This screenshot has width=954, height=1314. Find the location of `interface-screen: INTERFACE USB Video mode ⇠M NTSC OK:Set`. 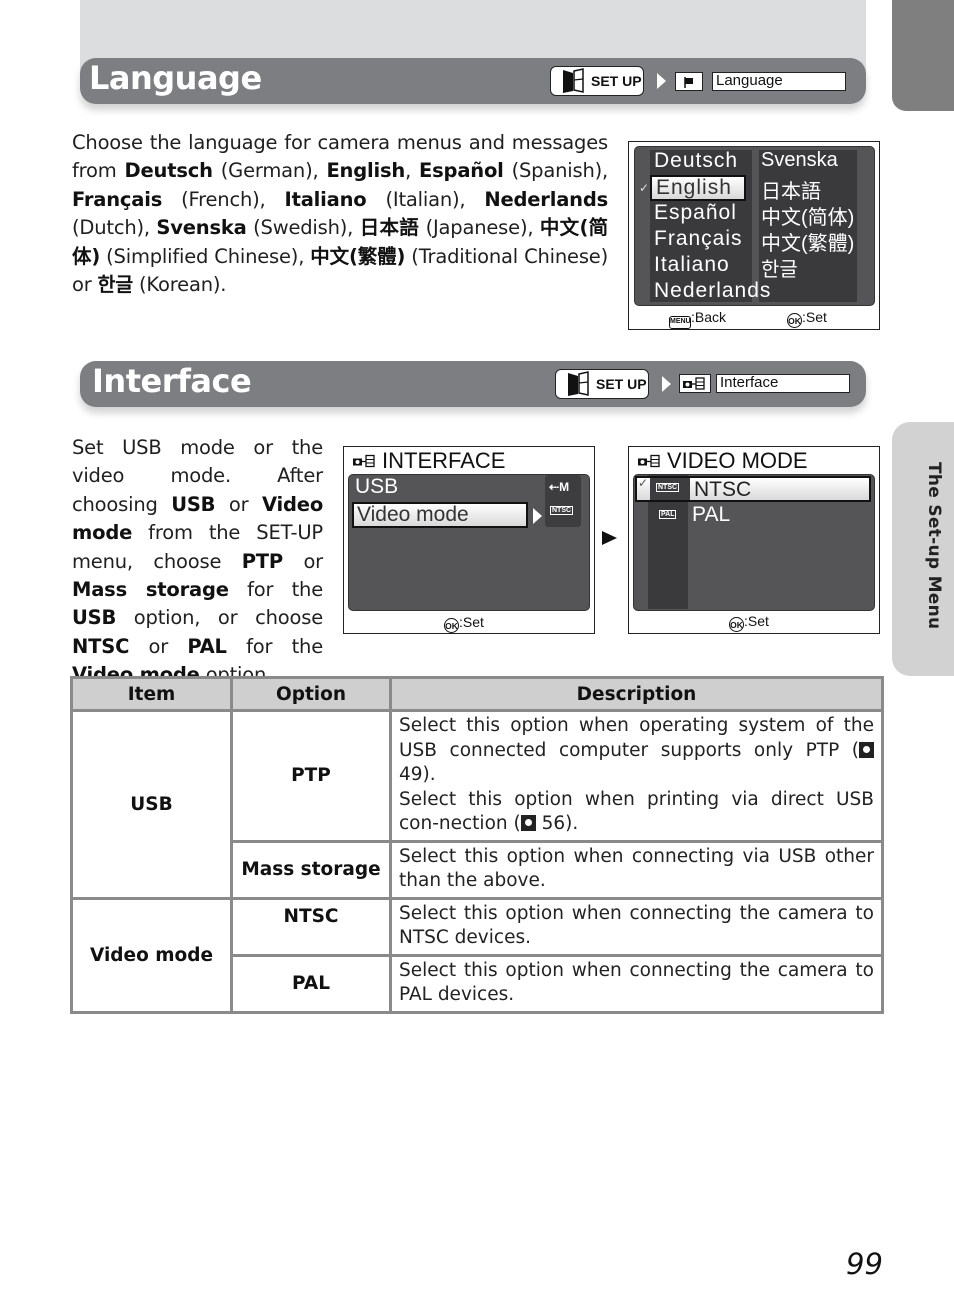

interface-screen: INTERFACE USB Video mode ⇠M NTSC OK:Set is located at coordinates (469, 540).